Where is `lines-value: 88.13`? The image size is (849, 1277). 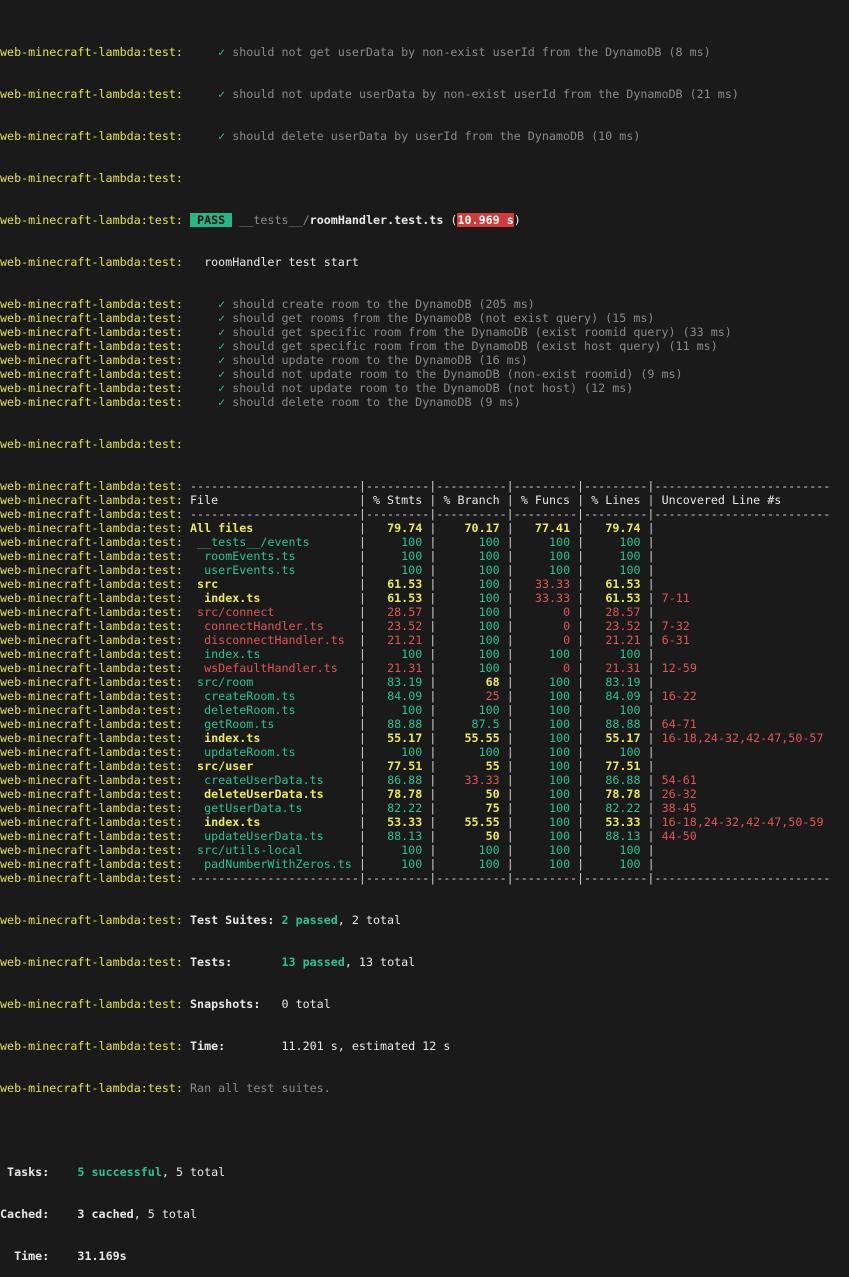 lines-value: 88.13 is located at coordinates (623, 836).